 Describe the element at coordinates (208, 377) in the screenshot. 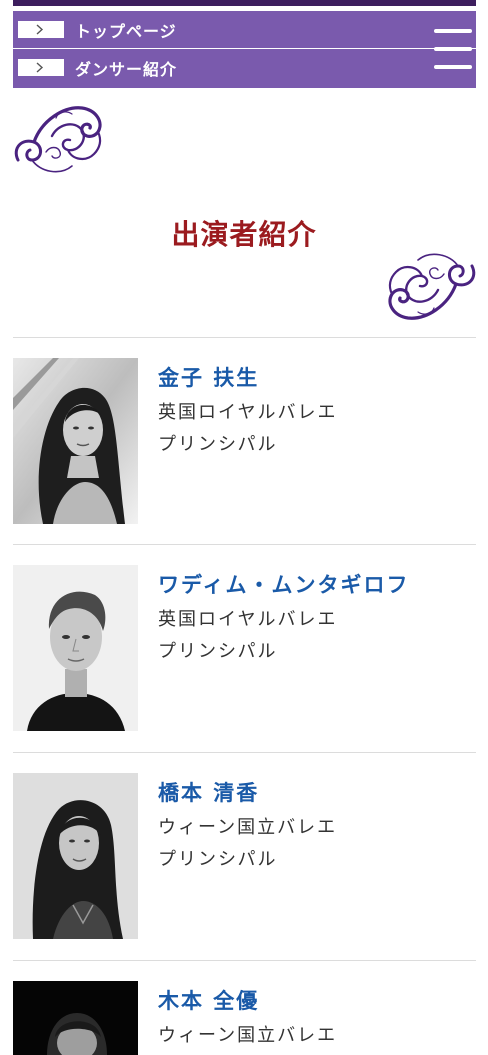

I see `dancer-name: 金子 扶生` at that location.